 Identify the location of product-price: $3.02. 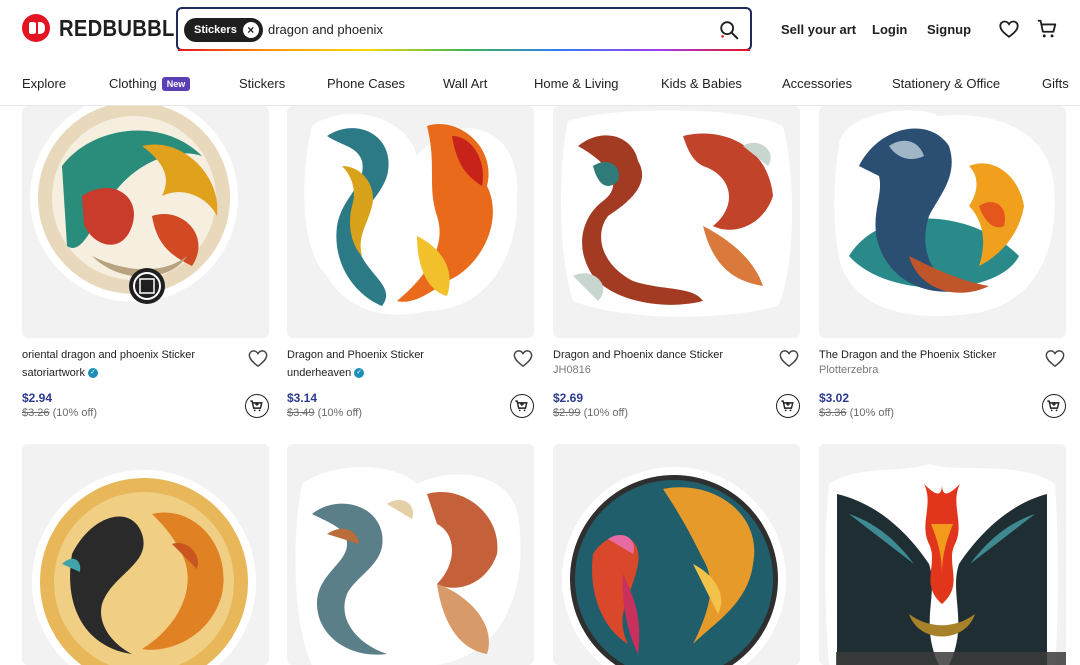
(834, 398).